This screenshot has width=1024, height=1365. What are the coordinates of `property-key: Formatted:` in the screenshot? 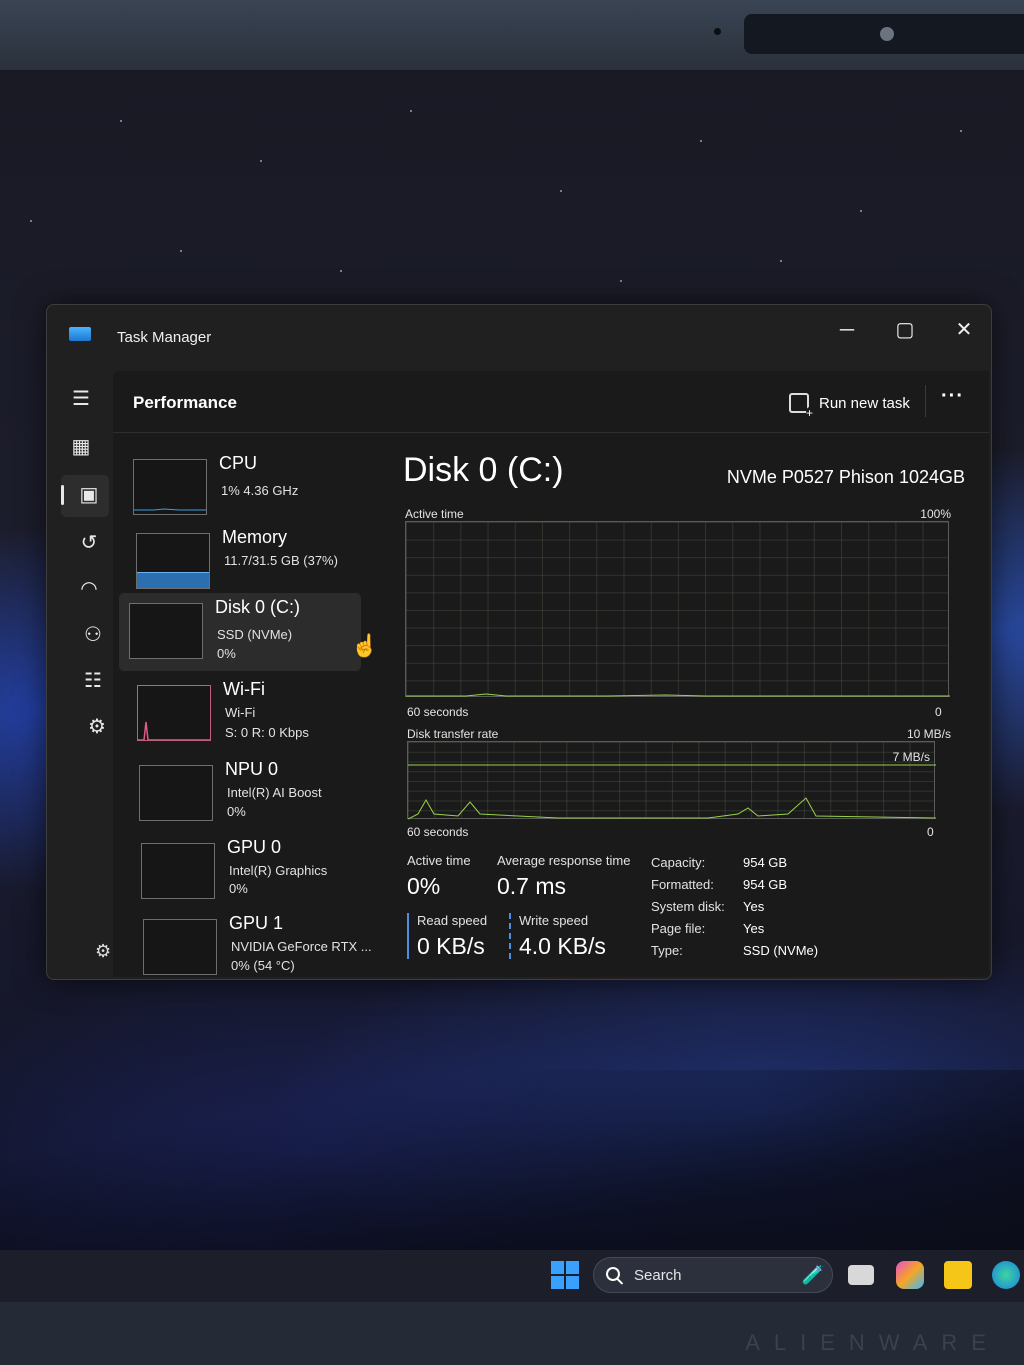 It's located at (682, 884).